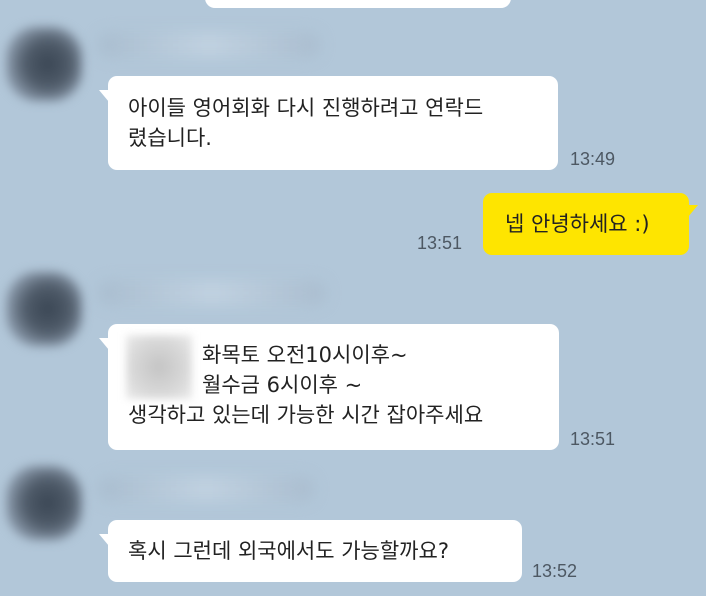 The image size is (706, 596). I want to click on message-bubble: 아이들 영어회화 다시 진행하려고 연락드 렸습니다., so click(328, 123).